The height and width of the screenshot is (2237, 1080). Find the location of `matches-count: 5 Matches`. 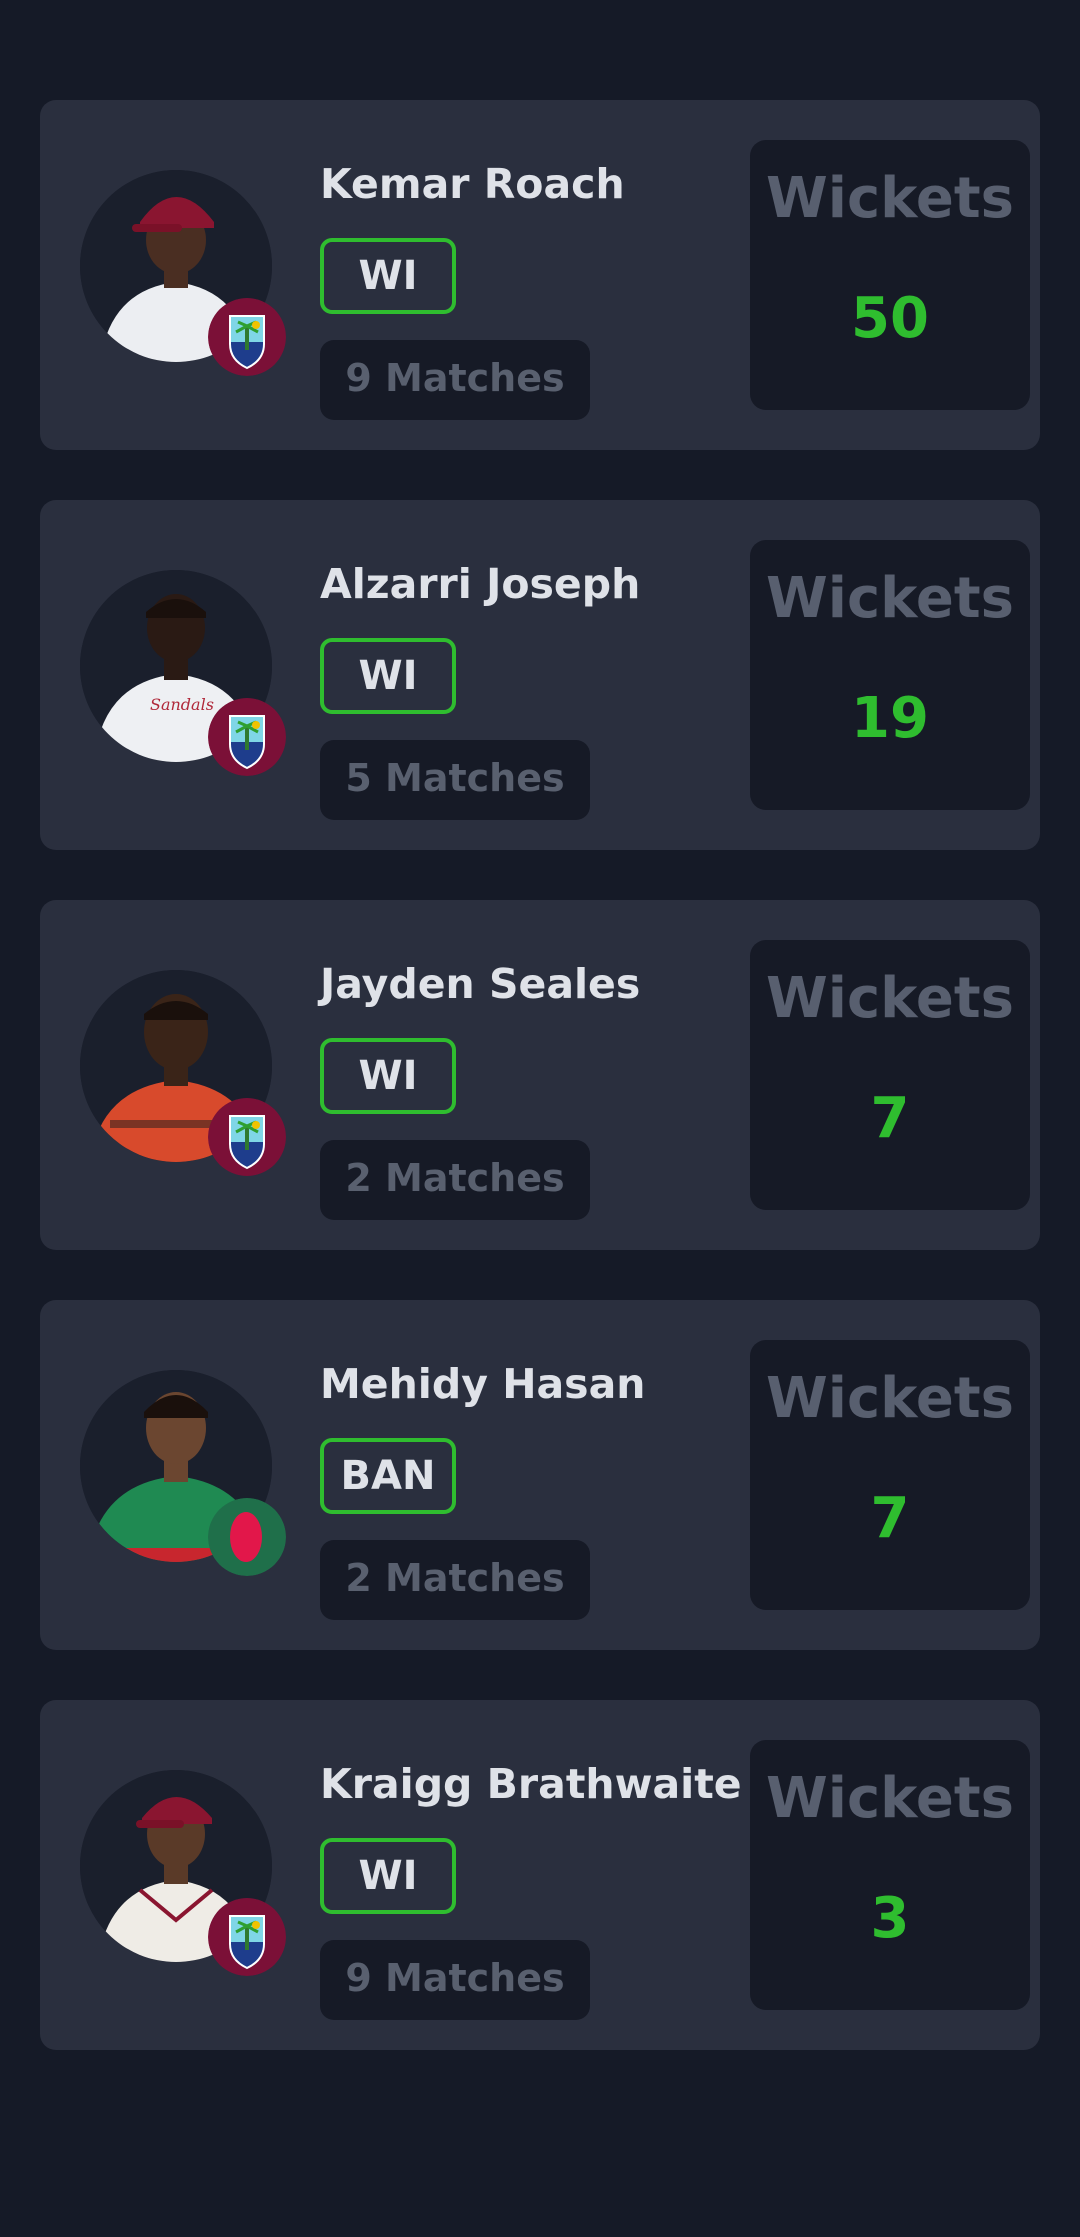

matches-count: 5 Matches is located at coordinates (455, 780).